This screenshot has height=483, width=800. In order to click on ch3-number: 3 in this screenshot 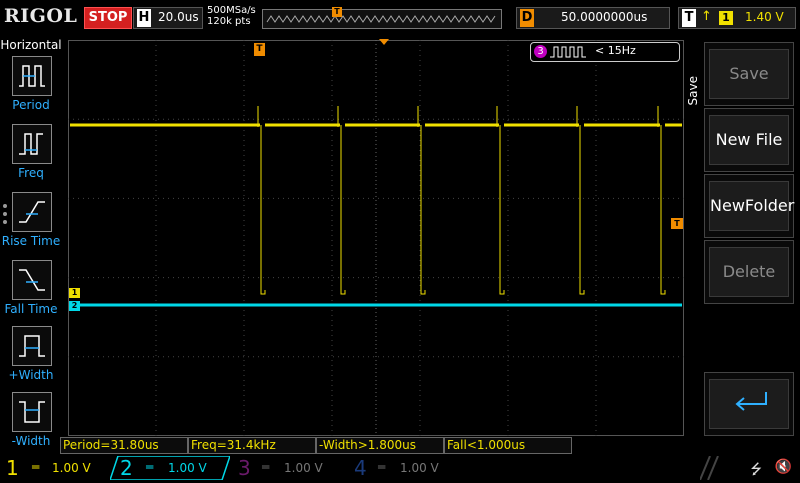, I will do `click(244, 468)`.